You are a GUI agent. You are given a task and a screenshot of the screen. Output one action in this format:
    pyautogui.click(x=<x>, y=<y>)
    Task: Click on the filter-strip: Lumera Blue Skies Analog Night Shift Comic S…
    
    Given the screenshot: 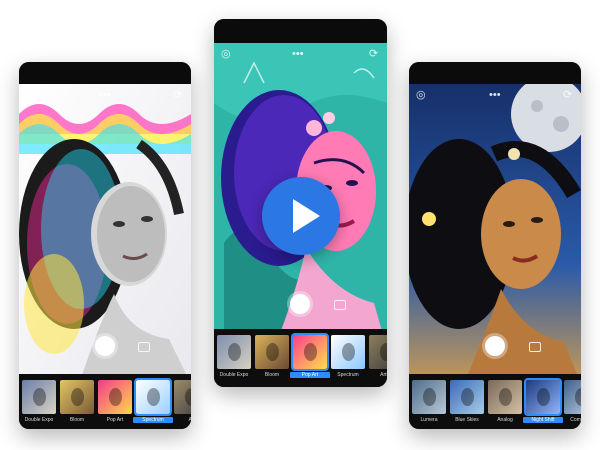 What is the action you would take?
    pyautogui.click(x=495, y=401)
    